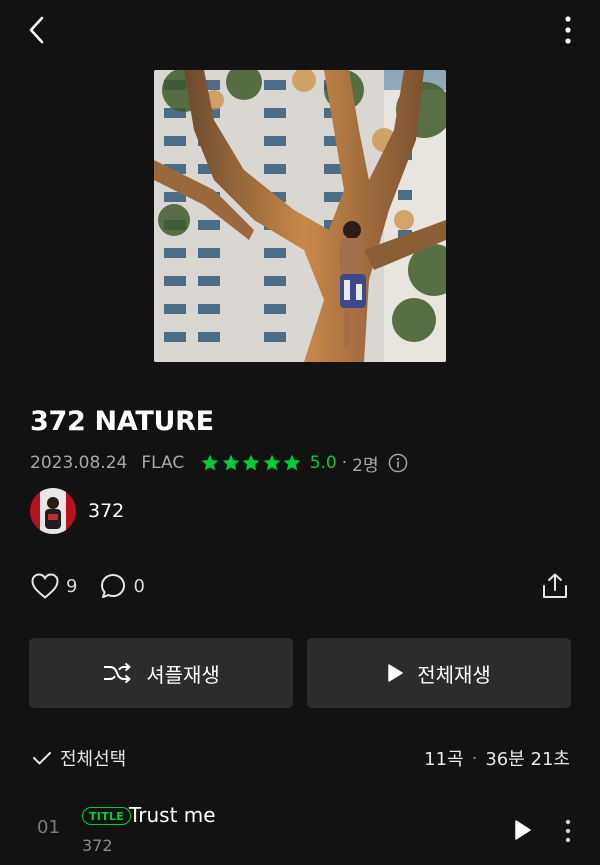 This screenshot has height=865, width=600. Describe the element at coordinates (139, 586) in the screenshot. I see `comment-count: 0` at that location.